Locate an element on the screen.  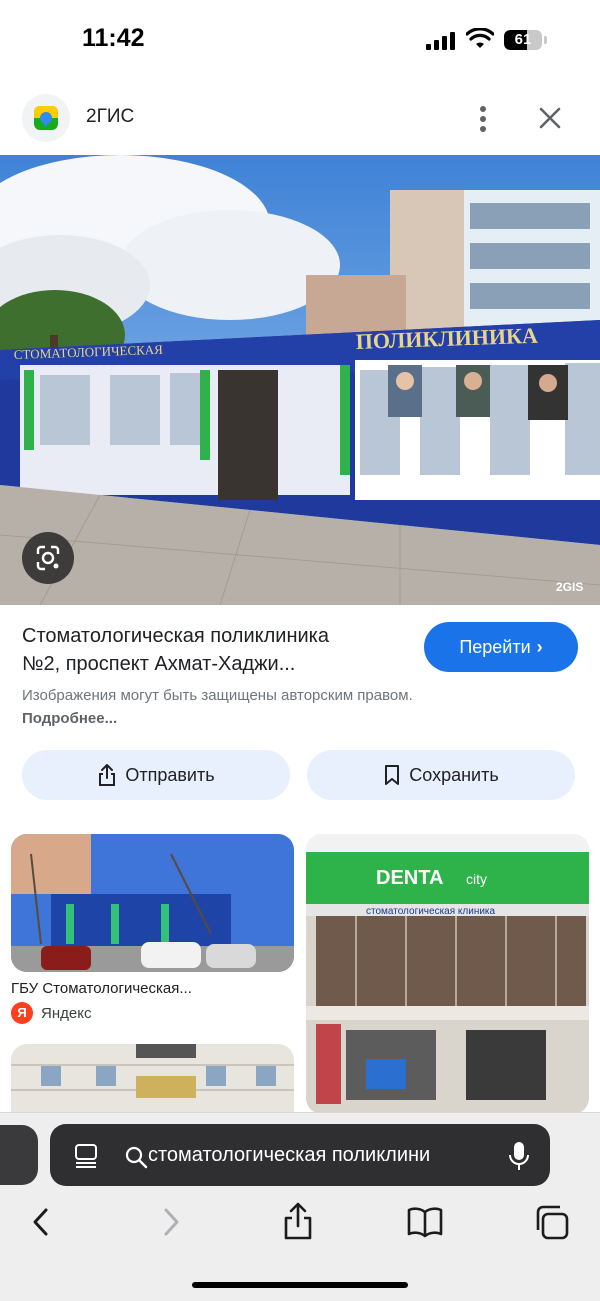
yandex-logo-icon: Я is located at coordinates (22, 1013).